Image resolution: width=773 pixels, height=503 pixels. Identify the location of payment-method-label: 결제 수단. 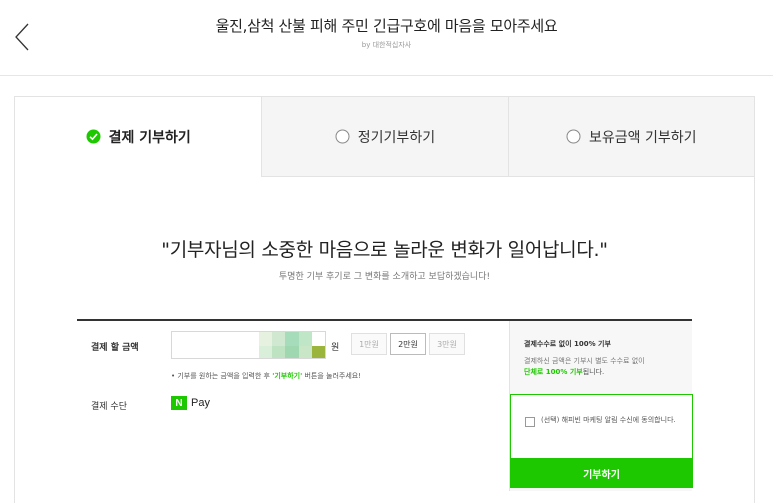
(109, 407).